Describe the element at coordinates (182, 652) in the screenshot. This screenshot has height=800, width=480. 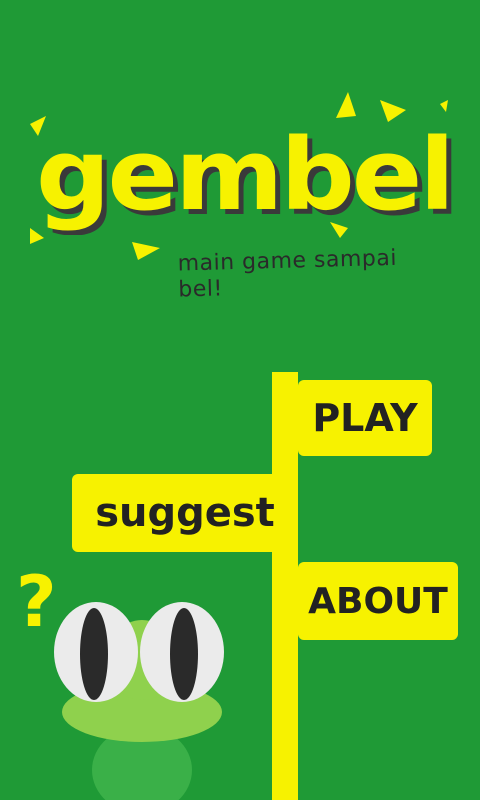
I see `frog-right-eye` at that location.